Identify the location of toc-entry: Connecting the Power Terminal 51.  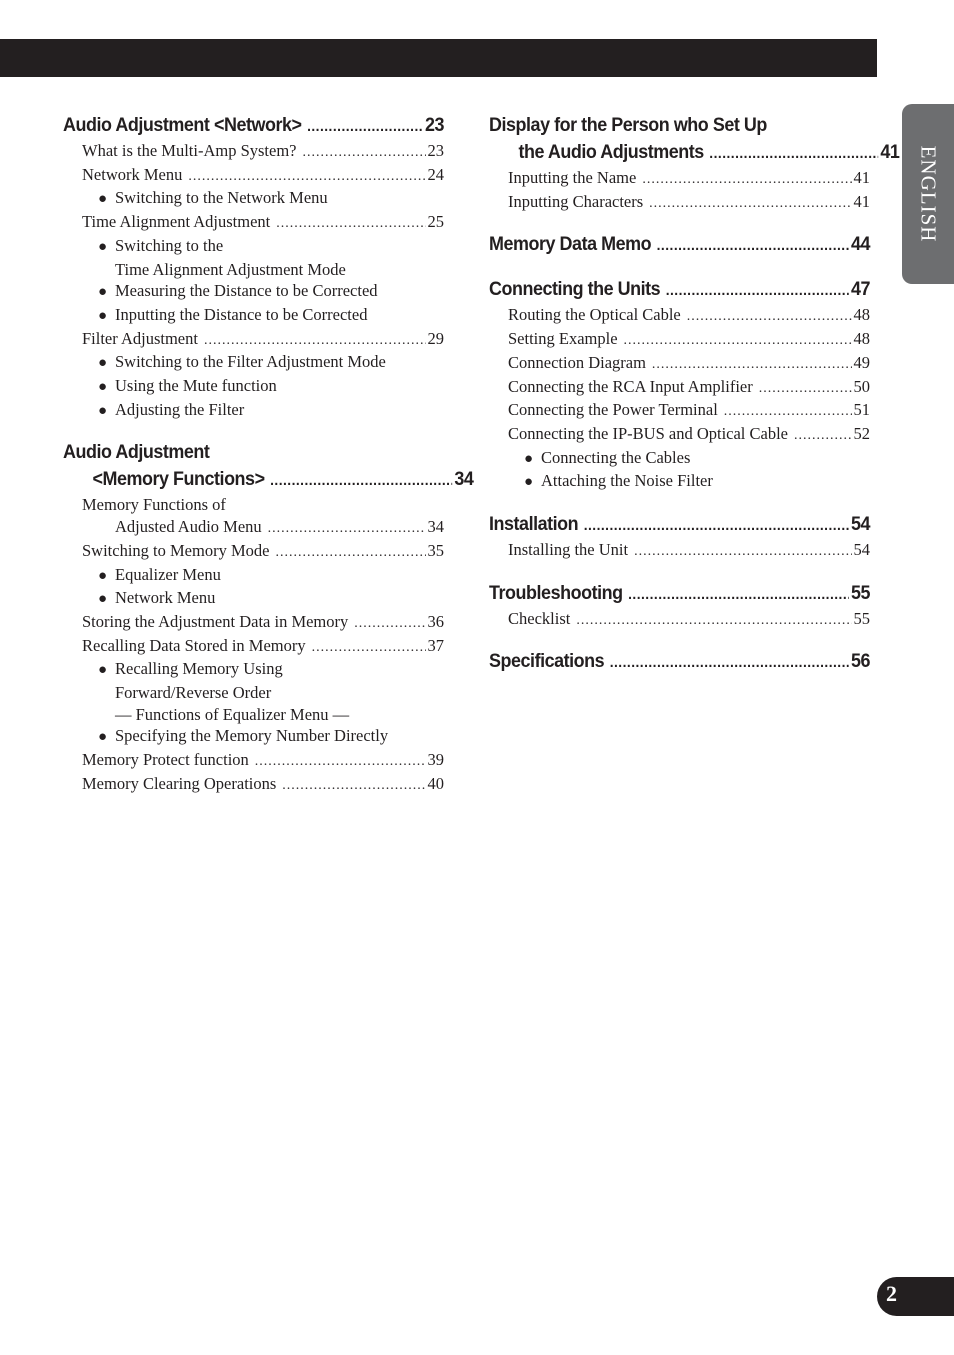
(679, 411).